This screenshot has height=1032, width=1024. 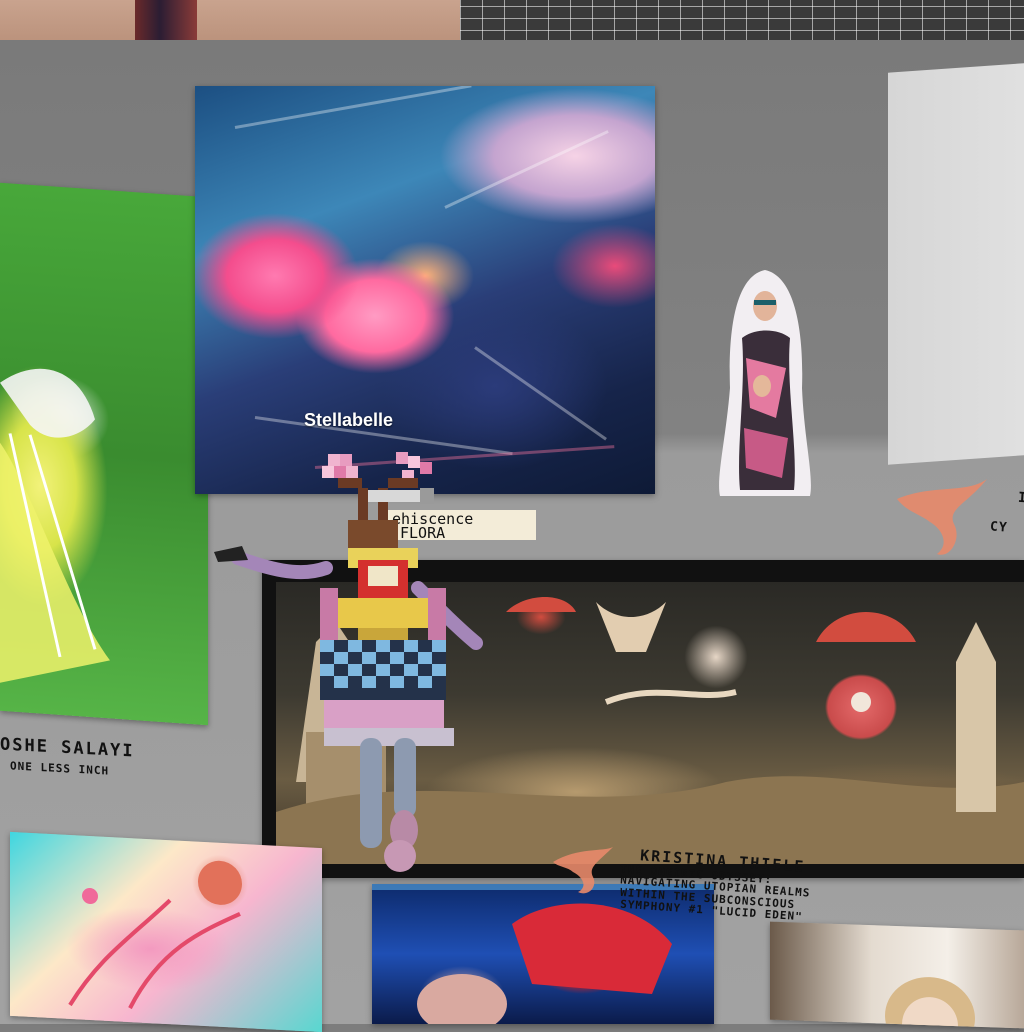 What do you see at coordinates (1020, 498) in the screenshot?
I see `right-caption-initial: I` at bounding box center [1020, 498].